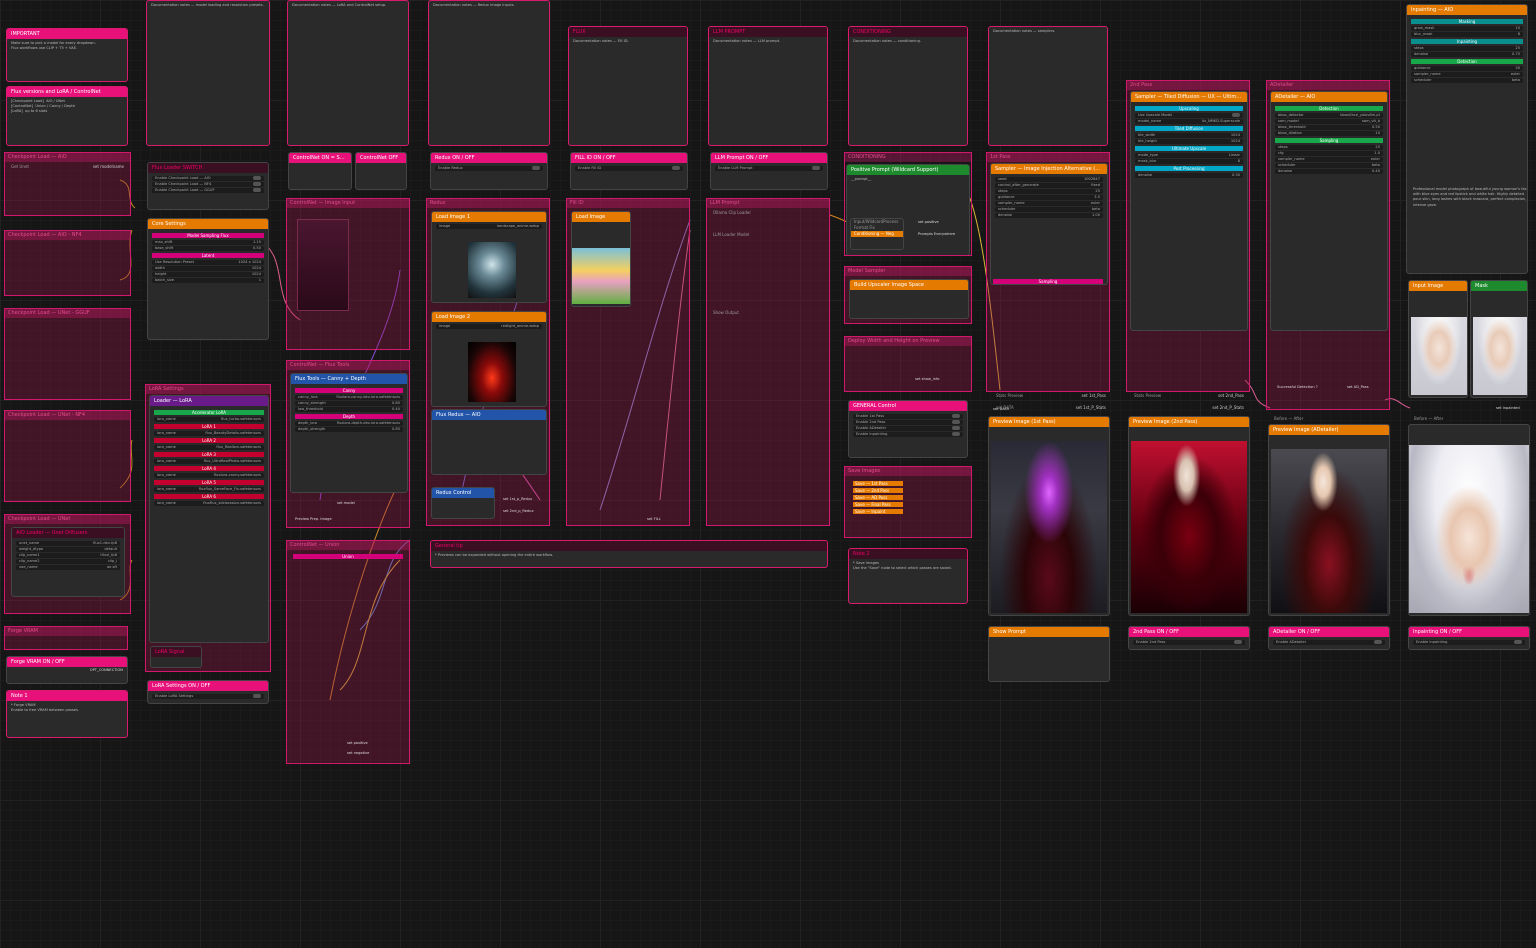 The width and height of the screenshot is (1536, 948). What do you see at coordinates (601, 259) in the screenshot?
I see `fill-load-image-node: Load Image` at bounding box center [601, 259].